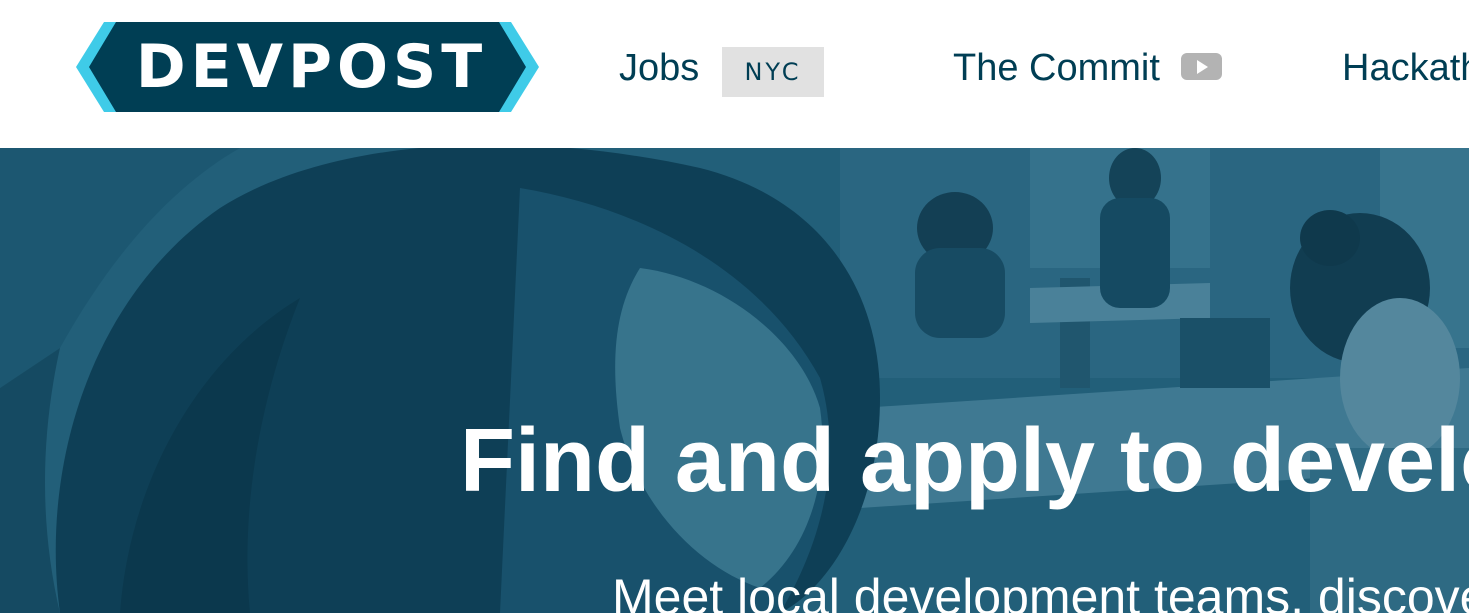 The width and height of the screenshot is (1469, 613). What do you see at coordinates (659, 68) in the screenshot?
I see `nav-jobs-link: Jobs` at bounding box center [659, 68].